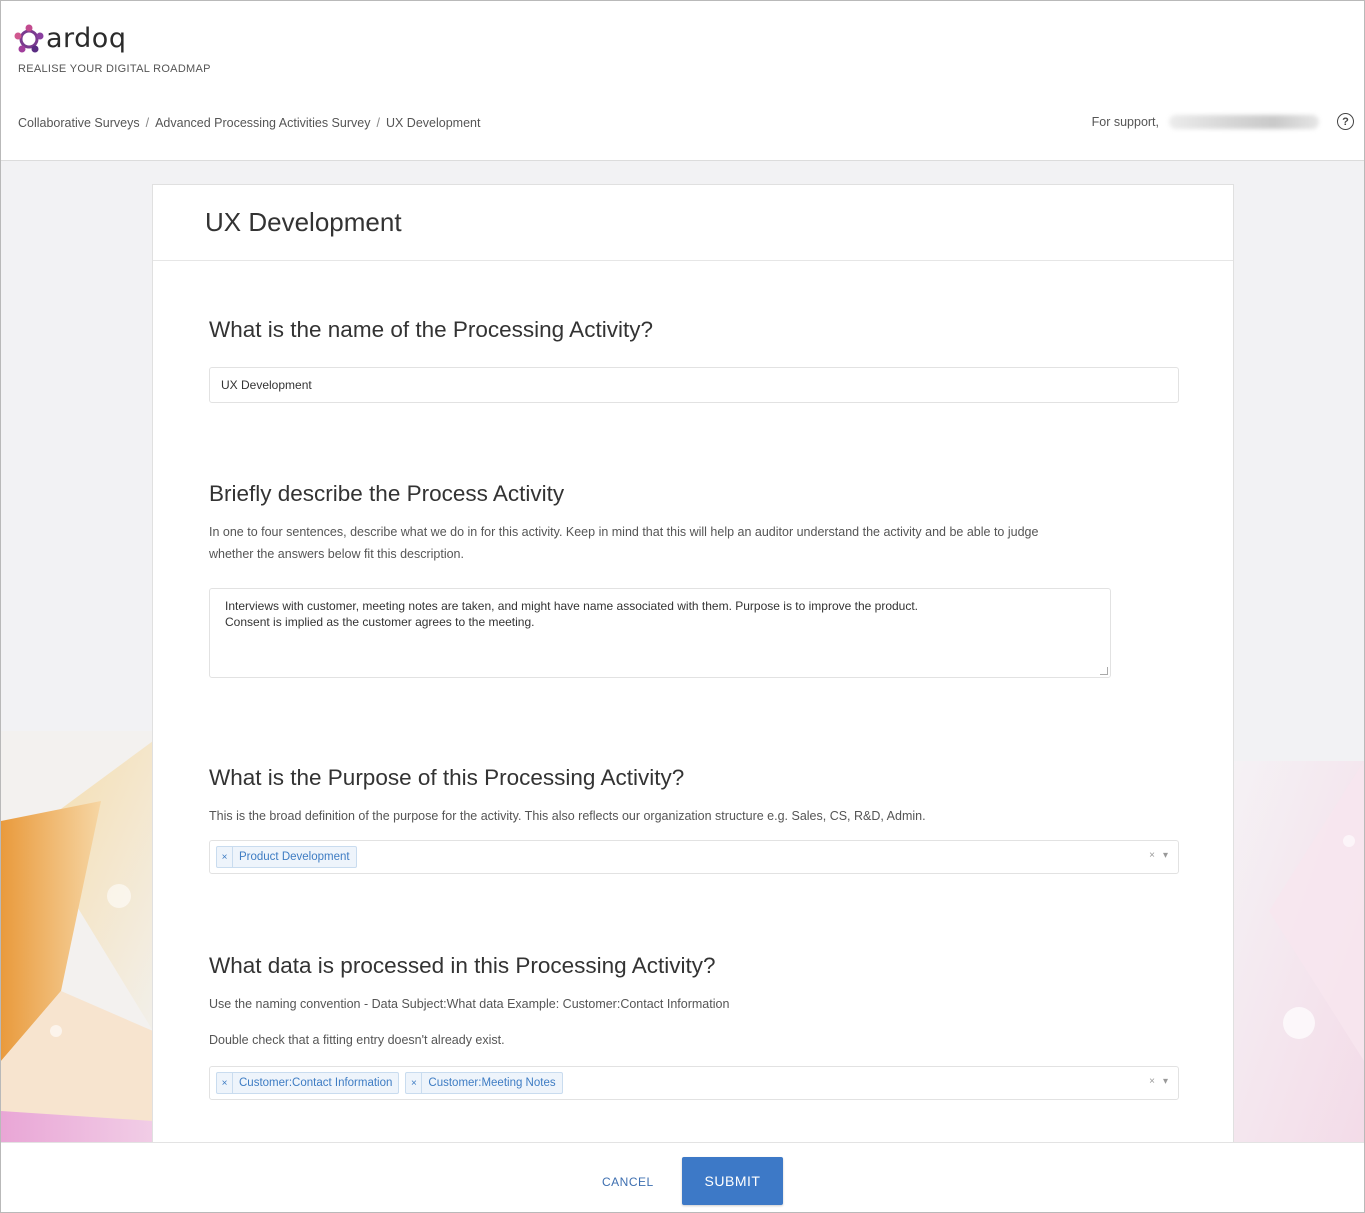 The width and height of the screenshot is (1365, 1213). What do you see at coordinates (29, 38) in the screenshot?
I see `ardoq-logo-icon` at bounding box center [29, 38].